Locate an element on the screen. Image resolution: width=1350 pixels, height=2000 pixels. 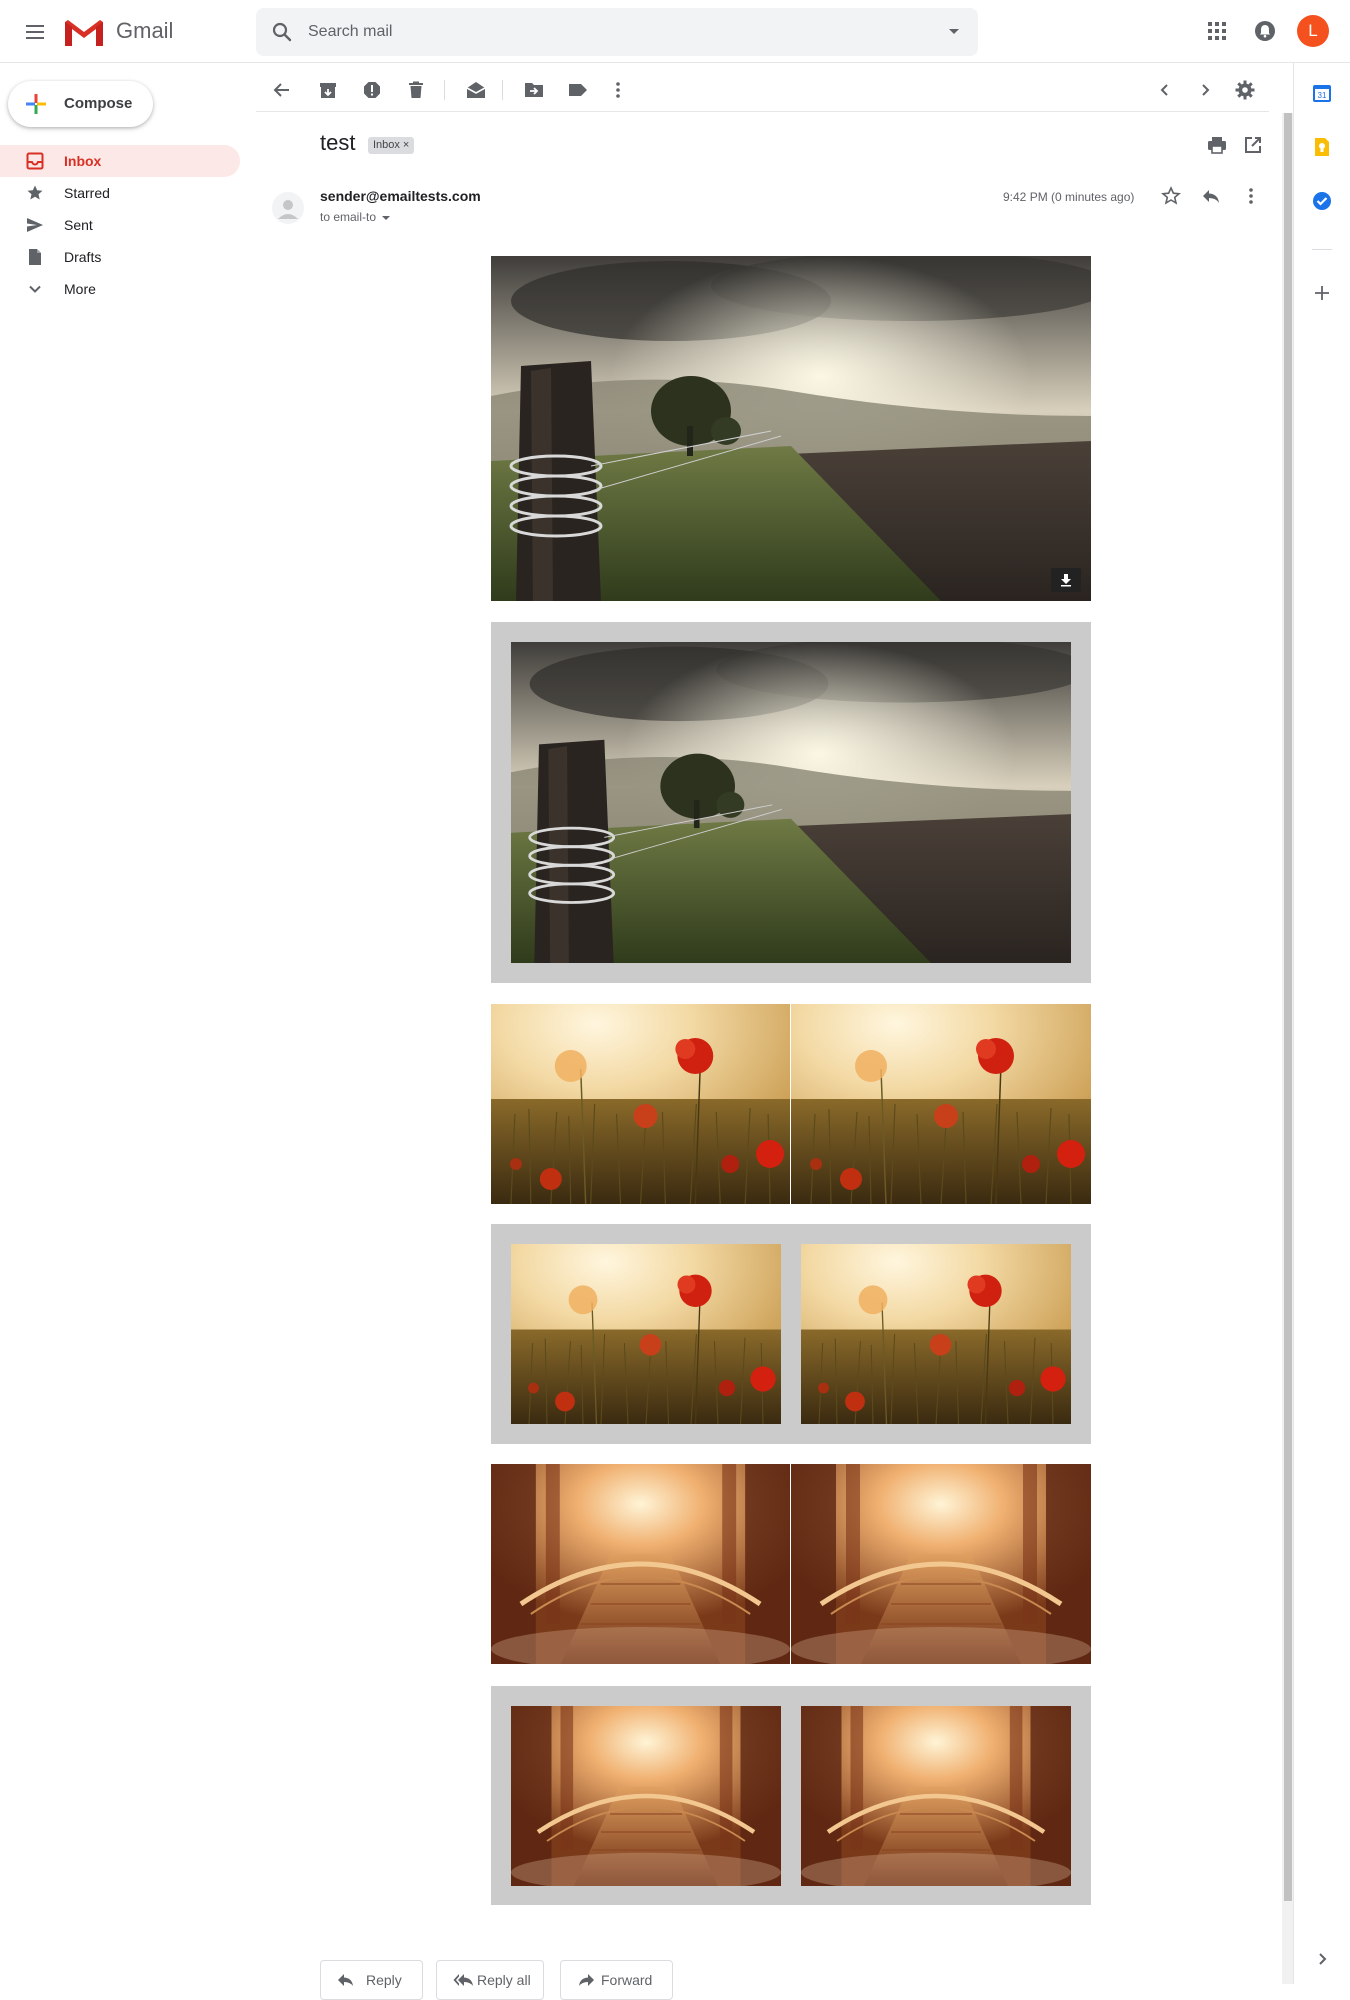
draft-icon is located at coordinates (35, 257).